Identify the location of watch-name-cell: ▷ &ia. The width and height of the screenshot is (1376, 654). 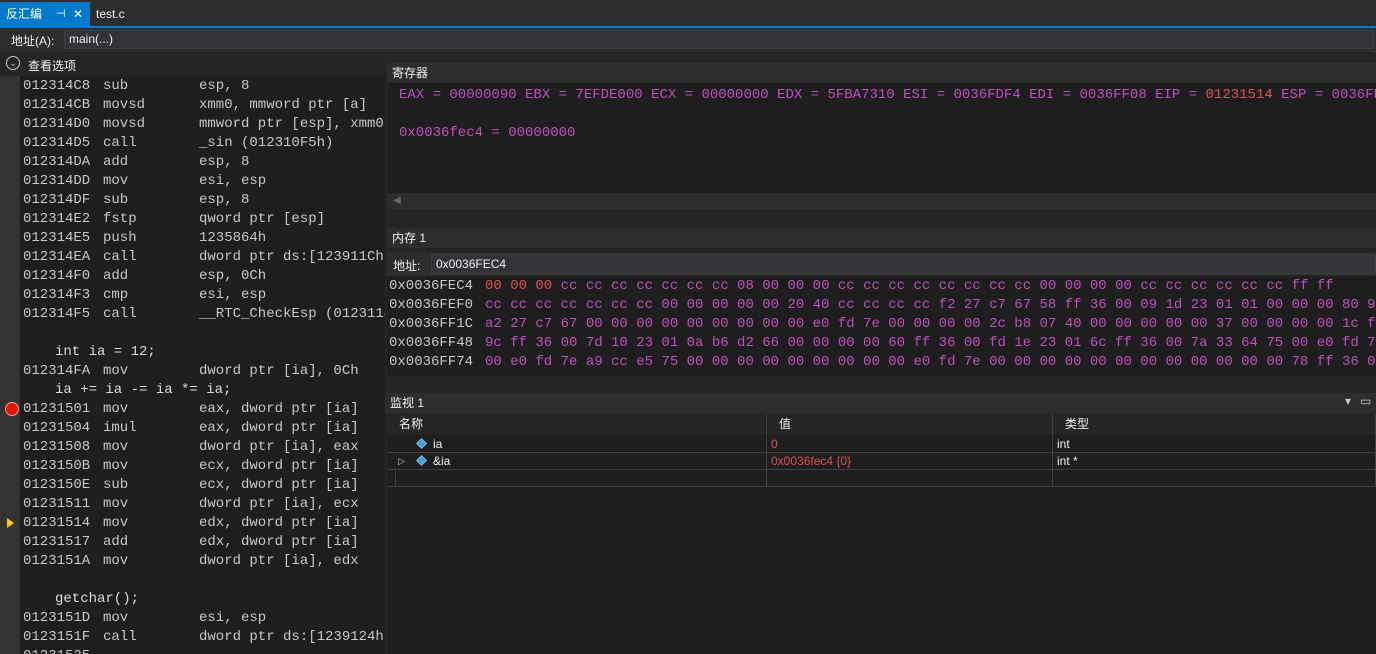
(577, 461).